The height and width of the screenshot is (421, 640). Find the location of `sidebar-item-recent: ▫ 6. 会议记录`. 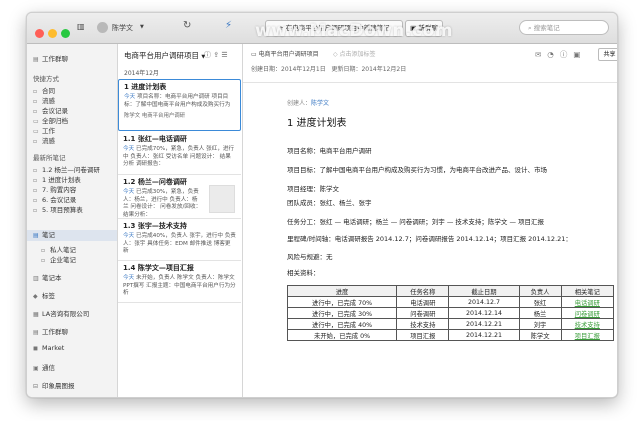

sidebar-item-recent: ▫ 6. 会议记录 is located at coordinates (54, 199).